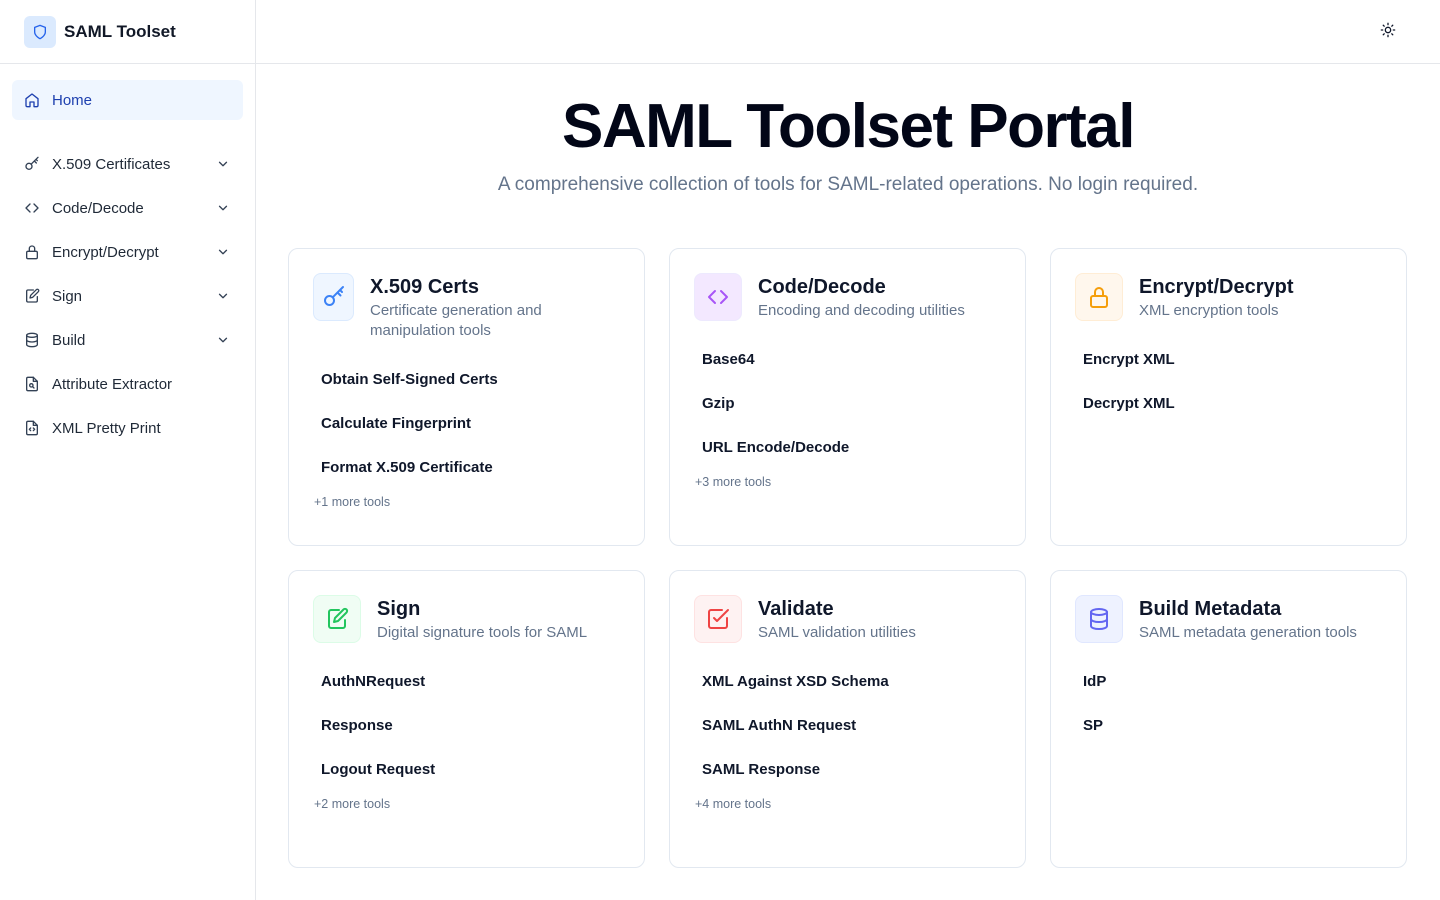 Image resolution: width=1440 pixels, height=900 pixels. Describe the element at coordinates (466, 423) in the screenshot. I see `tool-link: Calculate Fingerprint` at that location.